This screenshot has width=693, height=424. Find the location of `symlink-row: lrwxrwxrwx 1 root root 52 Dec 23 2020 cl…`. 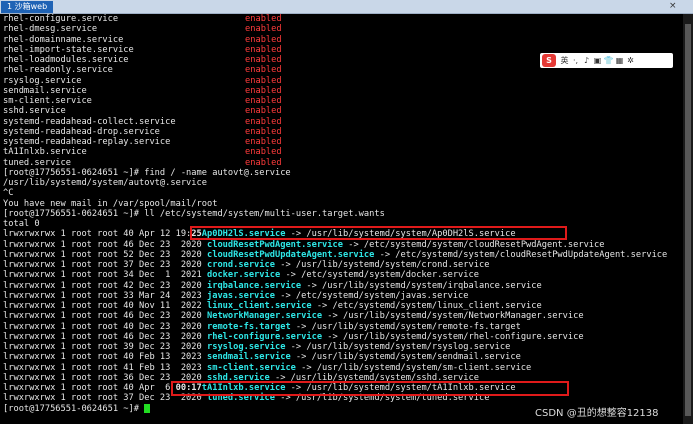

symlink-row: lrwxrwxrwx 1 root root 52 Dec 23 2020 cl… is located at coordinates (343, 255).